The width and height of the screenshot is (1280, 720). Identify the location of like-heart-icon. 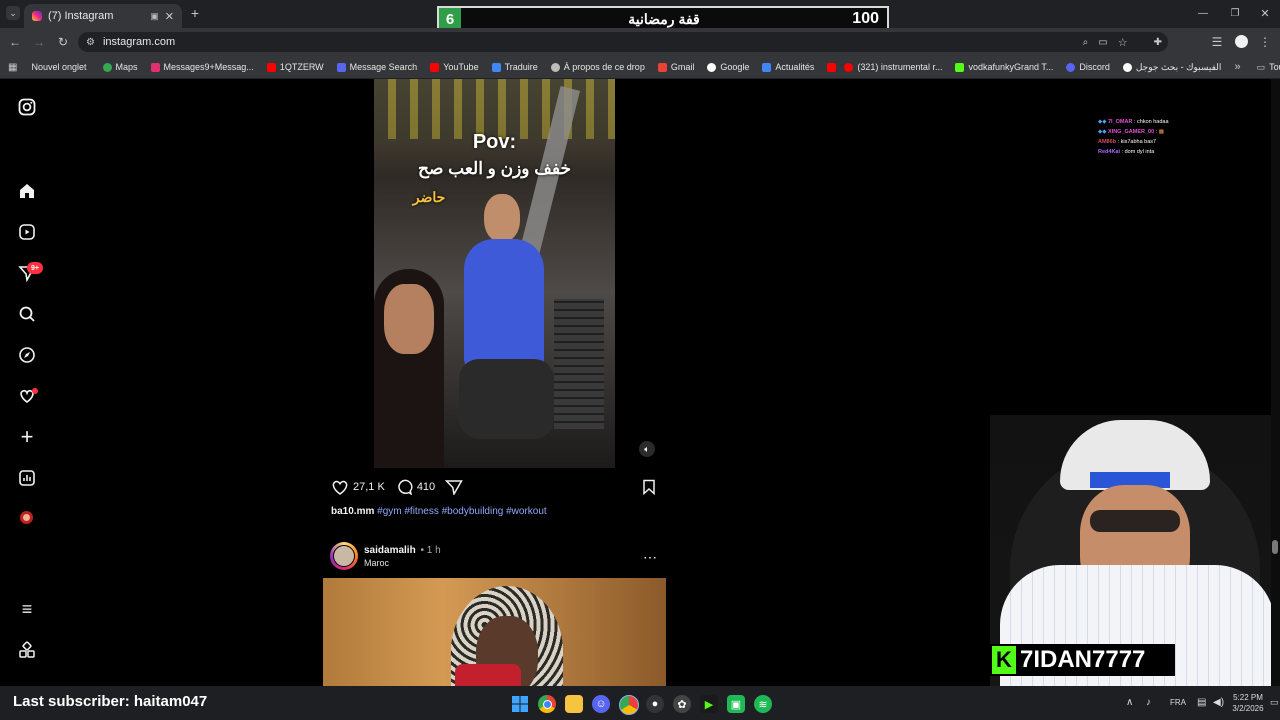
(340, 487).